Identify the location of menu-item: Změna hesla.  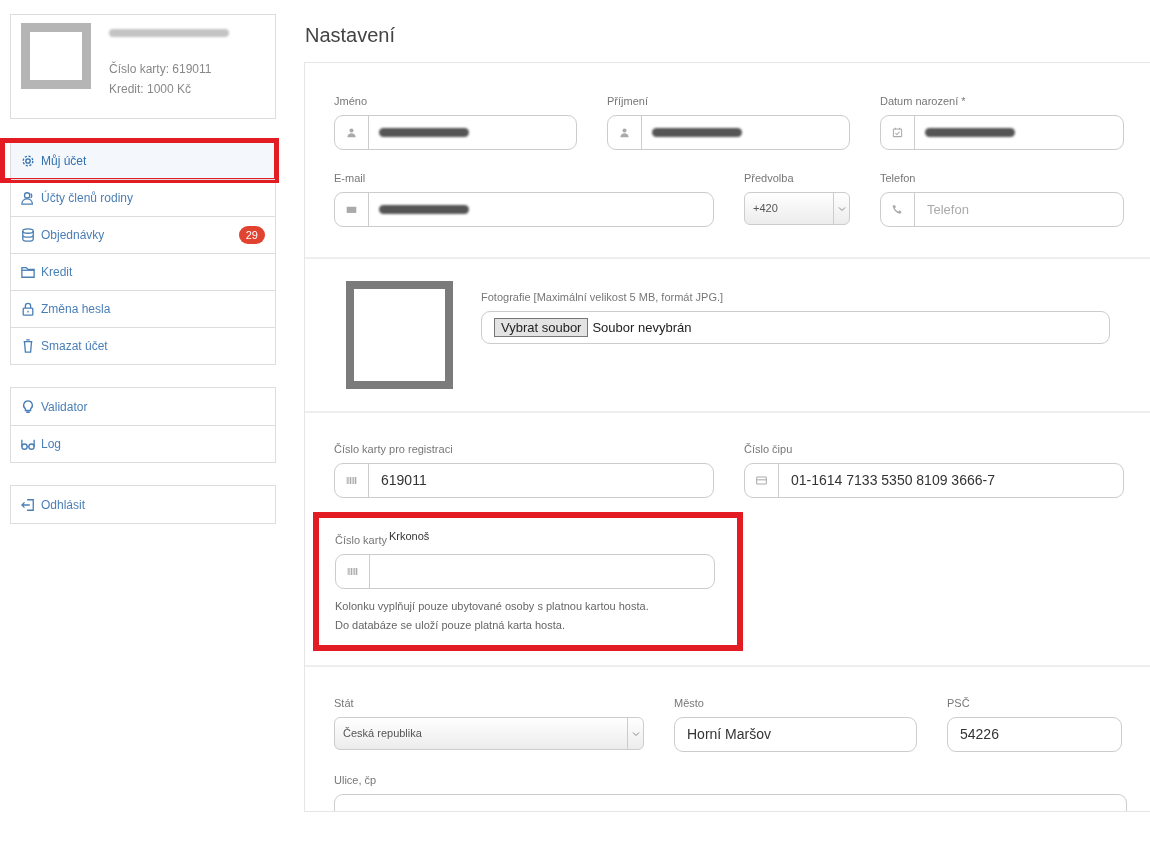
(143, 308).